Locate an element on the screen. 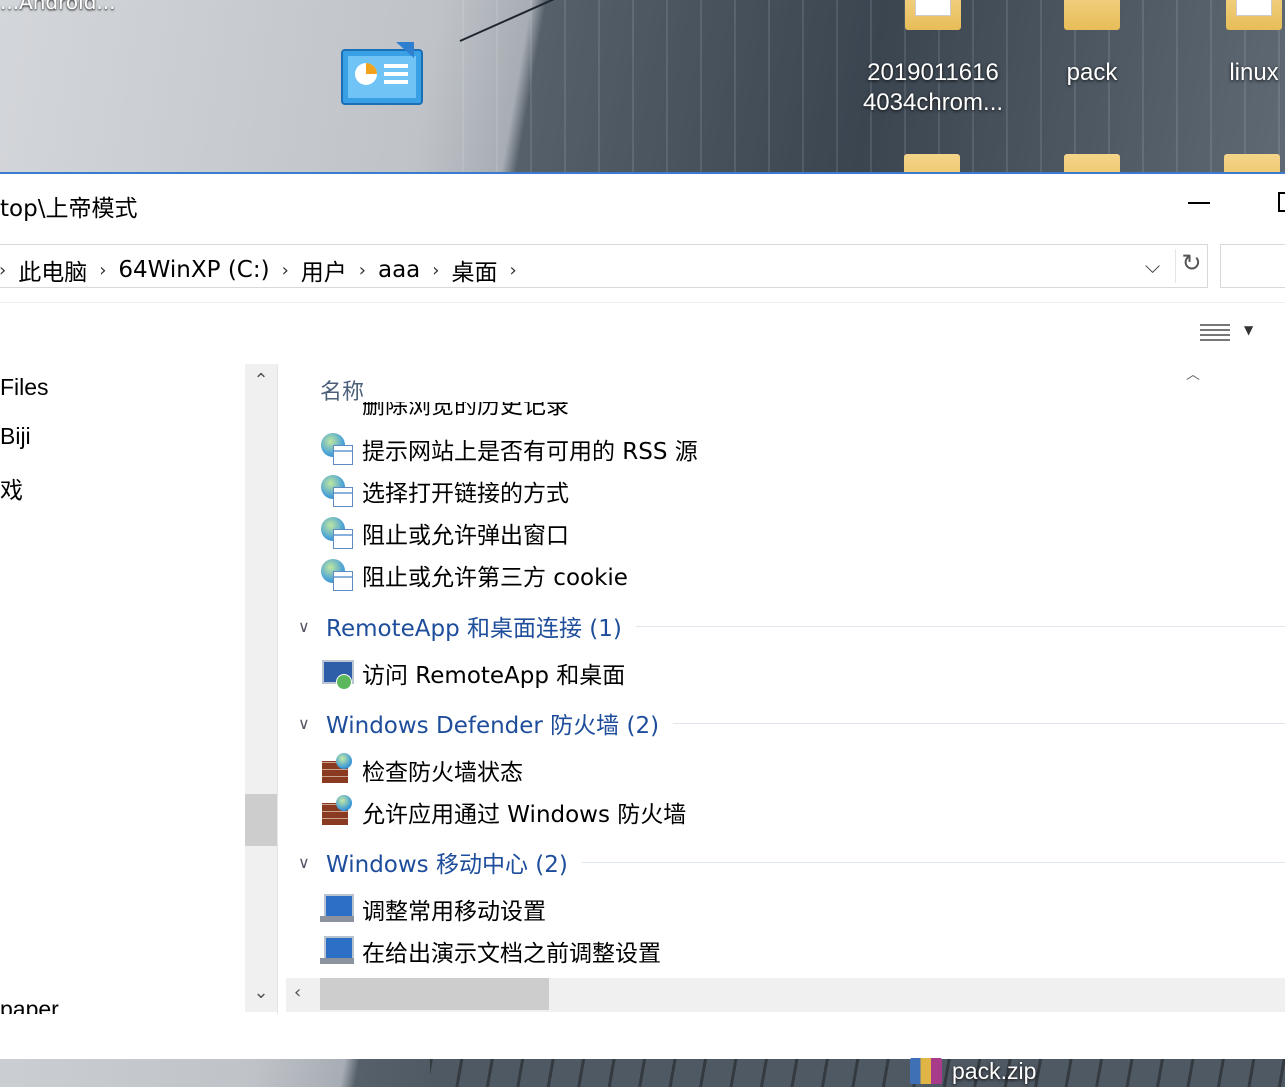 Image resolution: width=1285 pixels, height=1087 pixels. breadcrumb: › 此电脑 › 64WinXP (C:) › 用户 › aaa › 桌面 › is located at coordinates (258, 270).